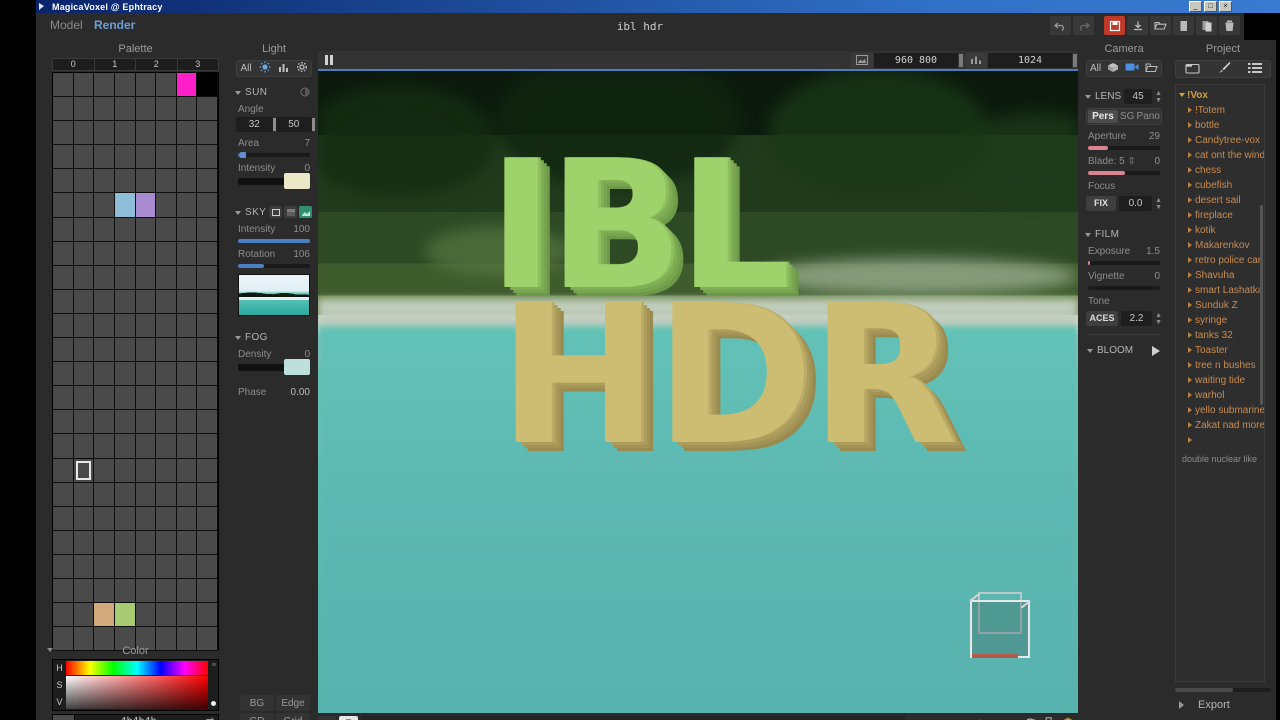 This screenshot has height=720, width=1280. What do you see at coordinates (275, 92) in the screenshot?
I see `sun-section-header: SUN` at bounding box center [275, 92].